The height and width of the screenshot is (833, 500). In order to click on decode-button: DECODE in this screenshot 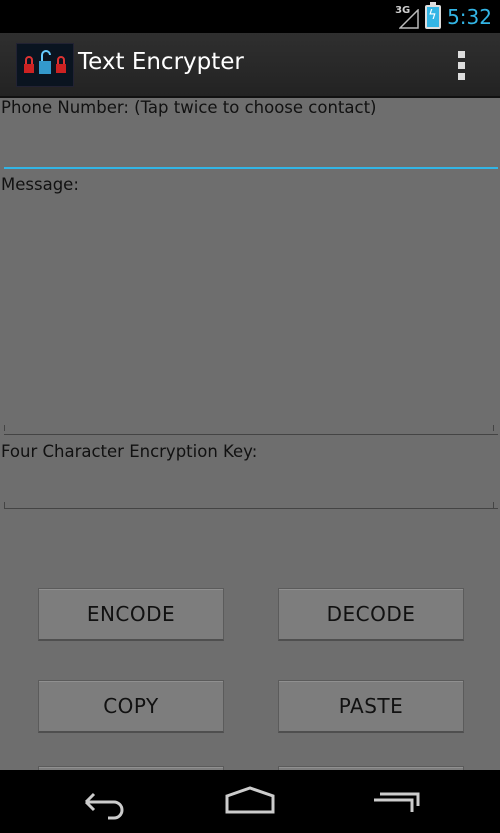, I will do `click(371, 614)`.